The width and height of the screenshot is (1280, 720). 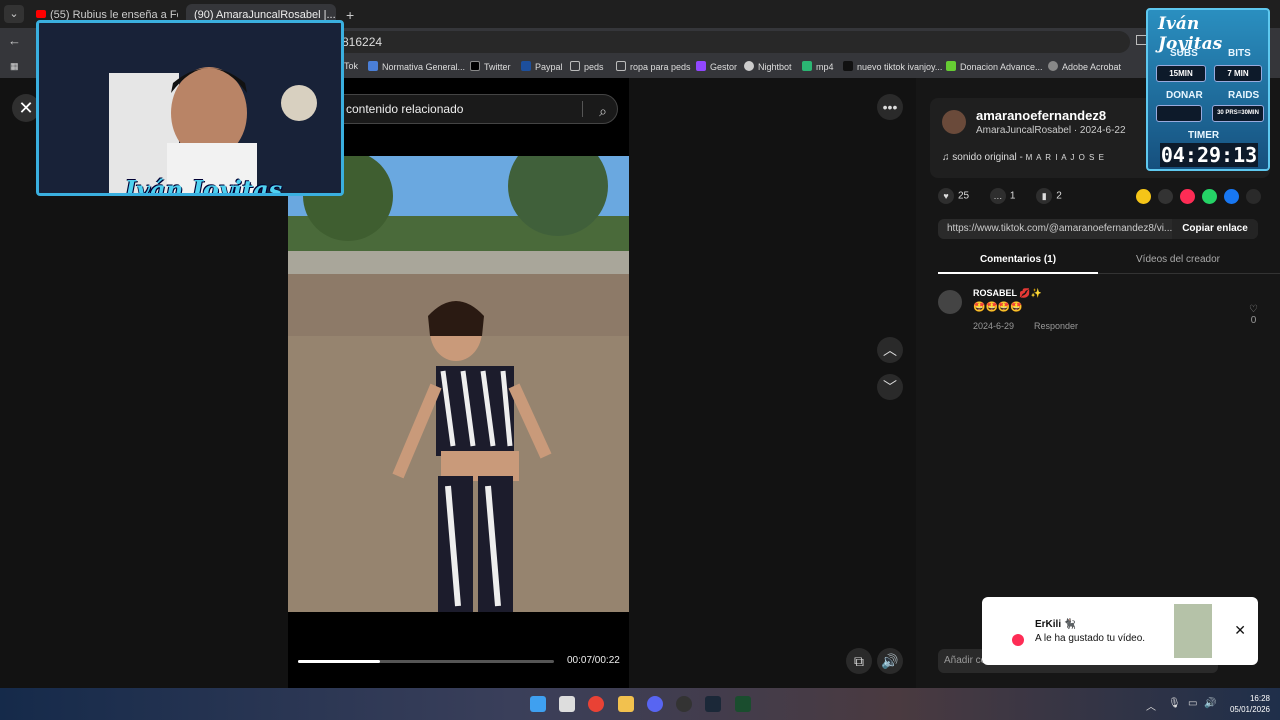 What do you see at coordinates (1023, 157) in the screenshot?
I see `sound-info: ♫ sonido original - M A R I A J O S E` at bounding box center [1023, 157].